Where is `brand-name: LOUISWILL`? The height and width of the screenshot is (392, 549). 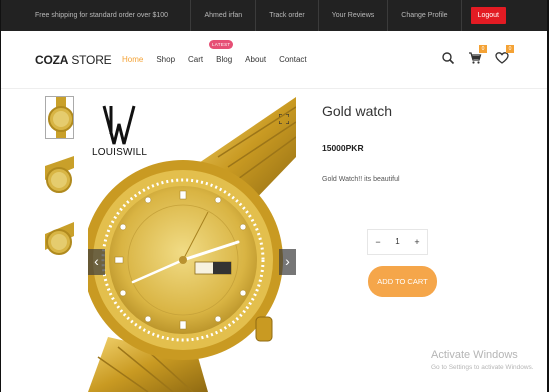
brand-name: LOUISWILL is located at coordinates (120, 152).